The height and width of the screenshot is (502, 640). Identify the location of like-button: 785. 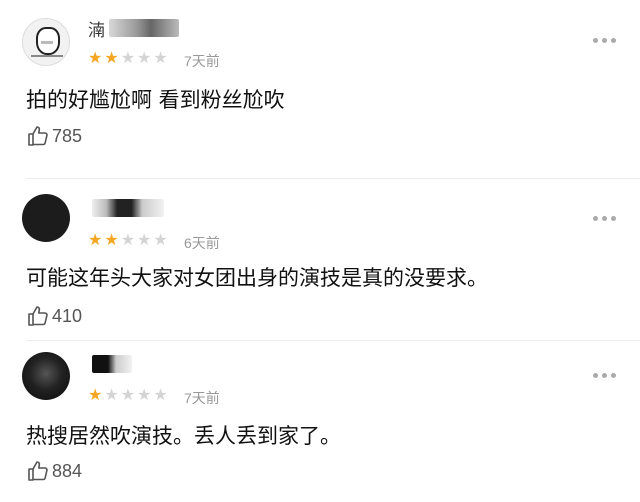
(54, 136).